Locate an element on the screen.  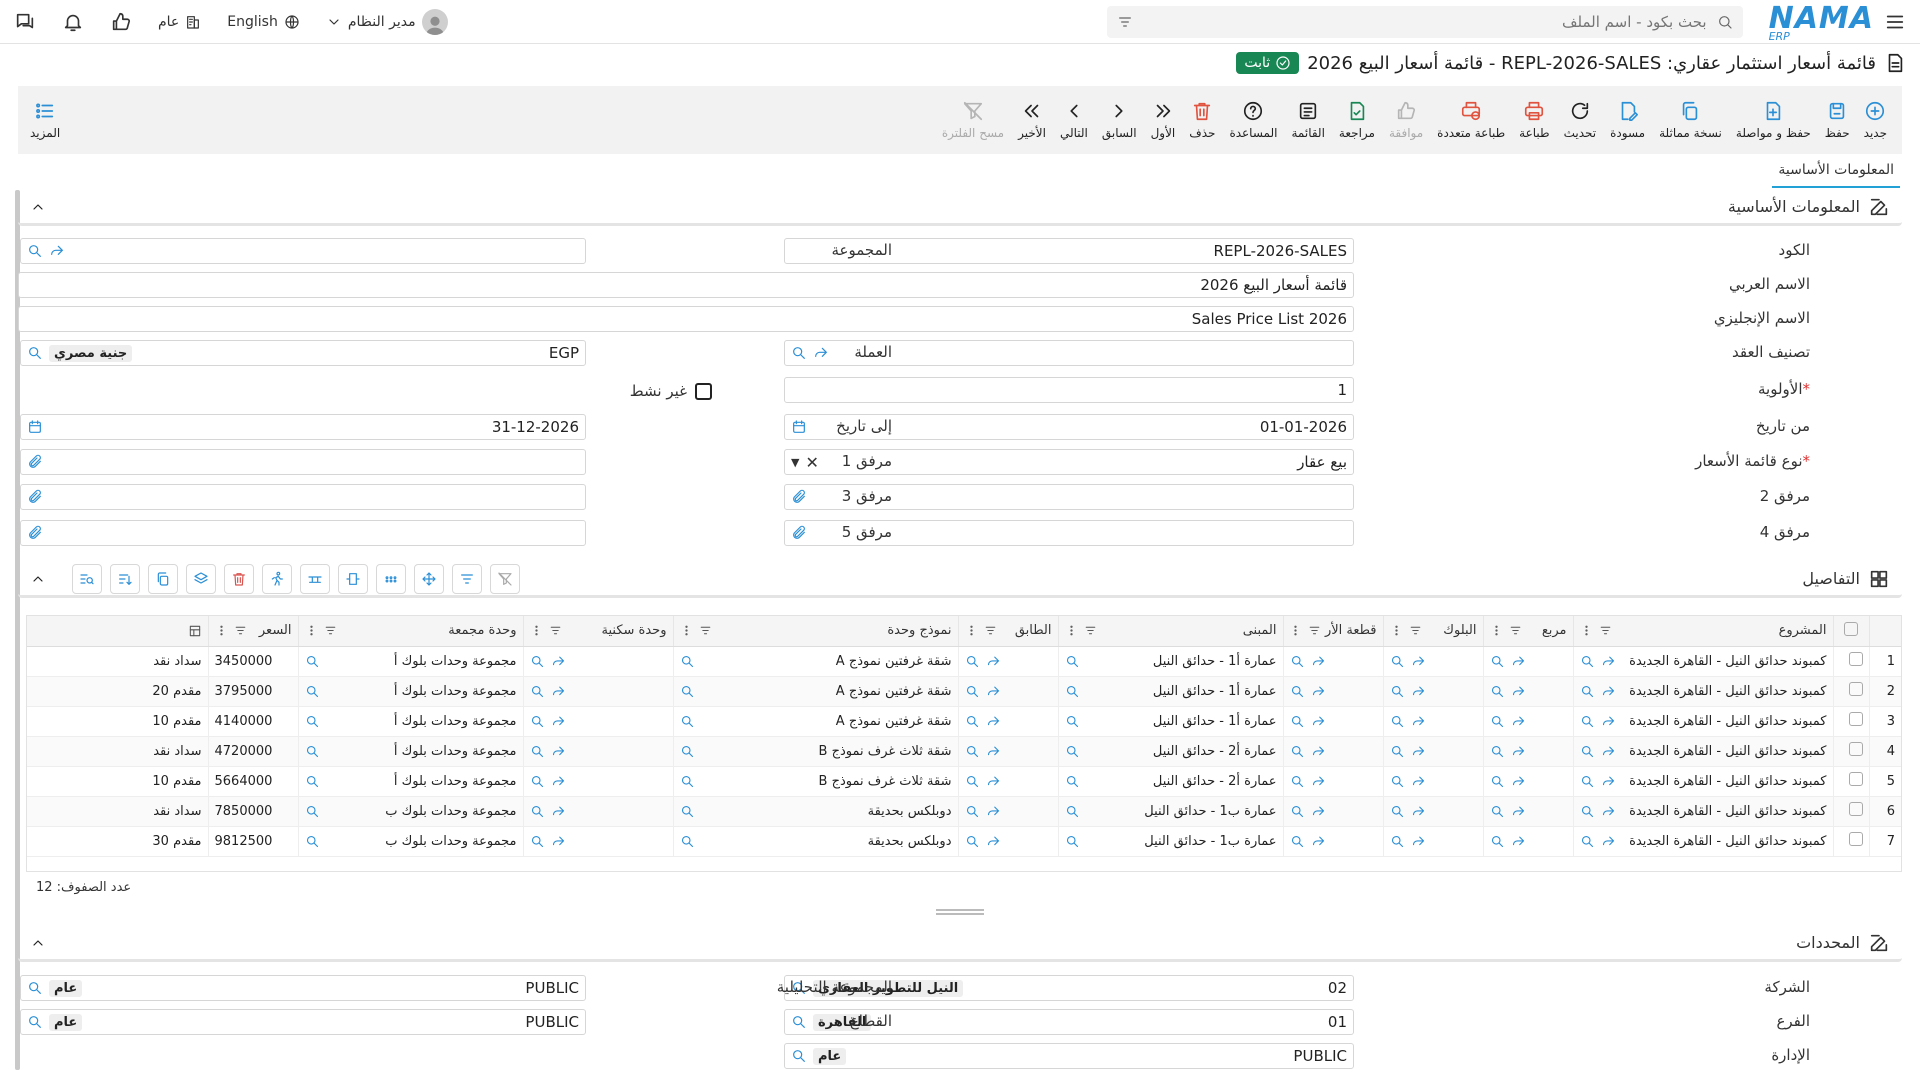
grid-layers-button is located at coordinates (201, 579).